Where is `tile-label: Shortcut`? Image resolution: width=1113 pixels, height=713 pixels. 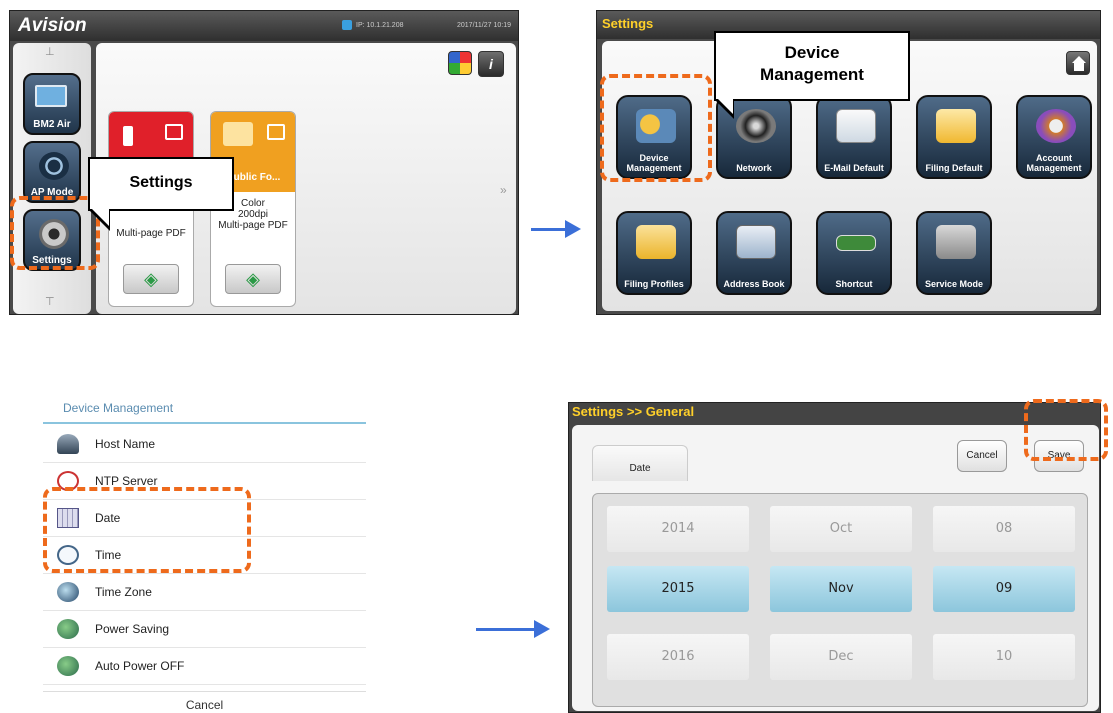 tile-label: Shortcut is located at coordinates (854, 284).